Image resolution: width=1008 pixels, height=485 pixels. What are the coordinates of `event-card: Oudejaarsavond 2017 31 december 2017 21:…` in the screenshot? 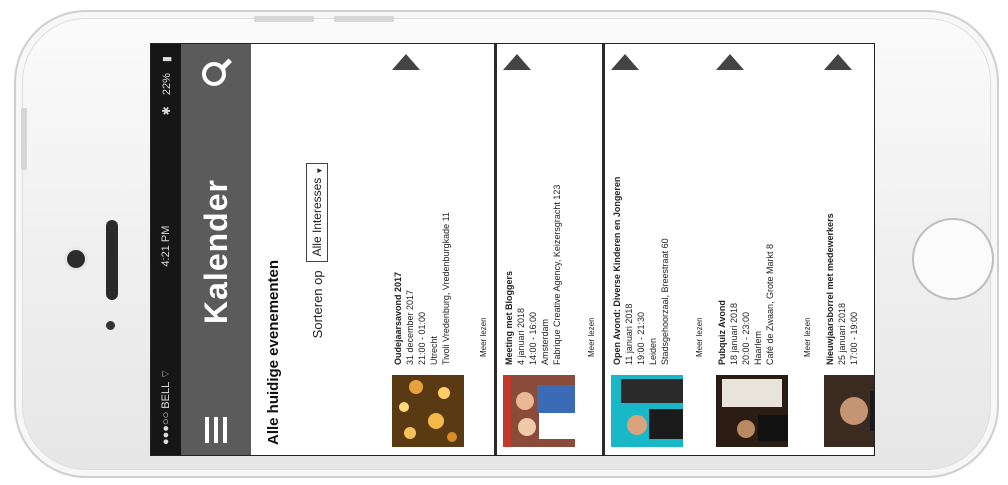 It's located at (440, 249).